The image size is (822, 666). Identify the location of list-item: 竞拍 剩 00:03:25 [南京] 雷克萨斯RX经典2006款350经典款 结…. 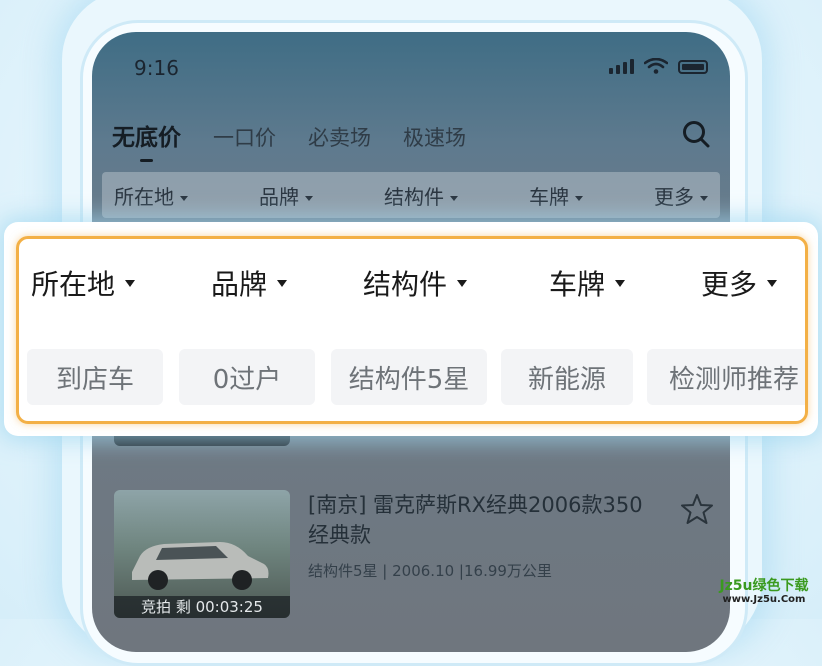
(414, 555).